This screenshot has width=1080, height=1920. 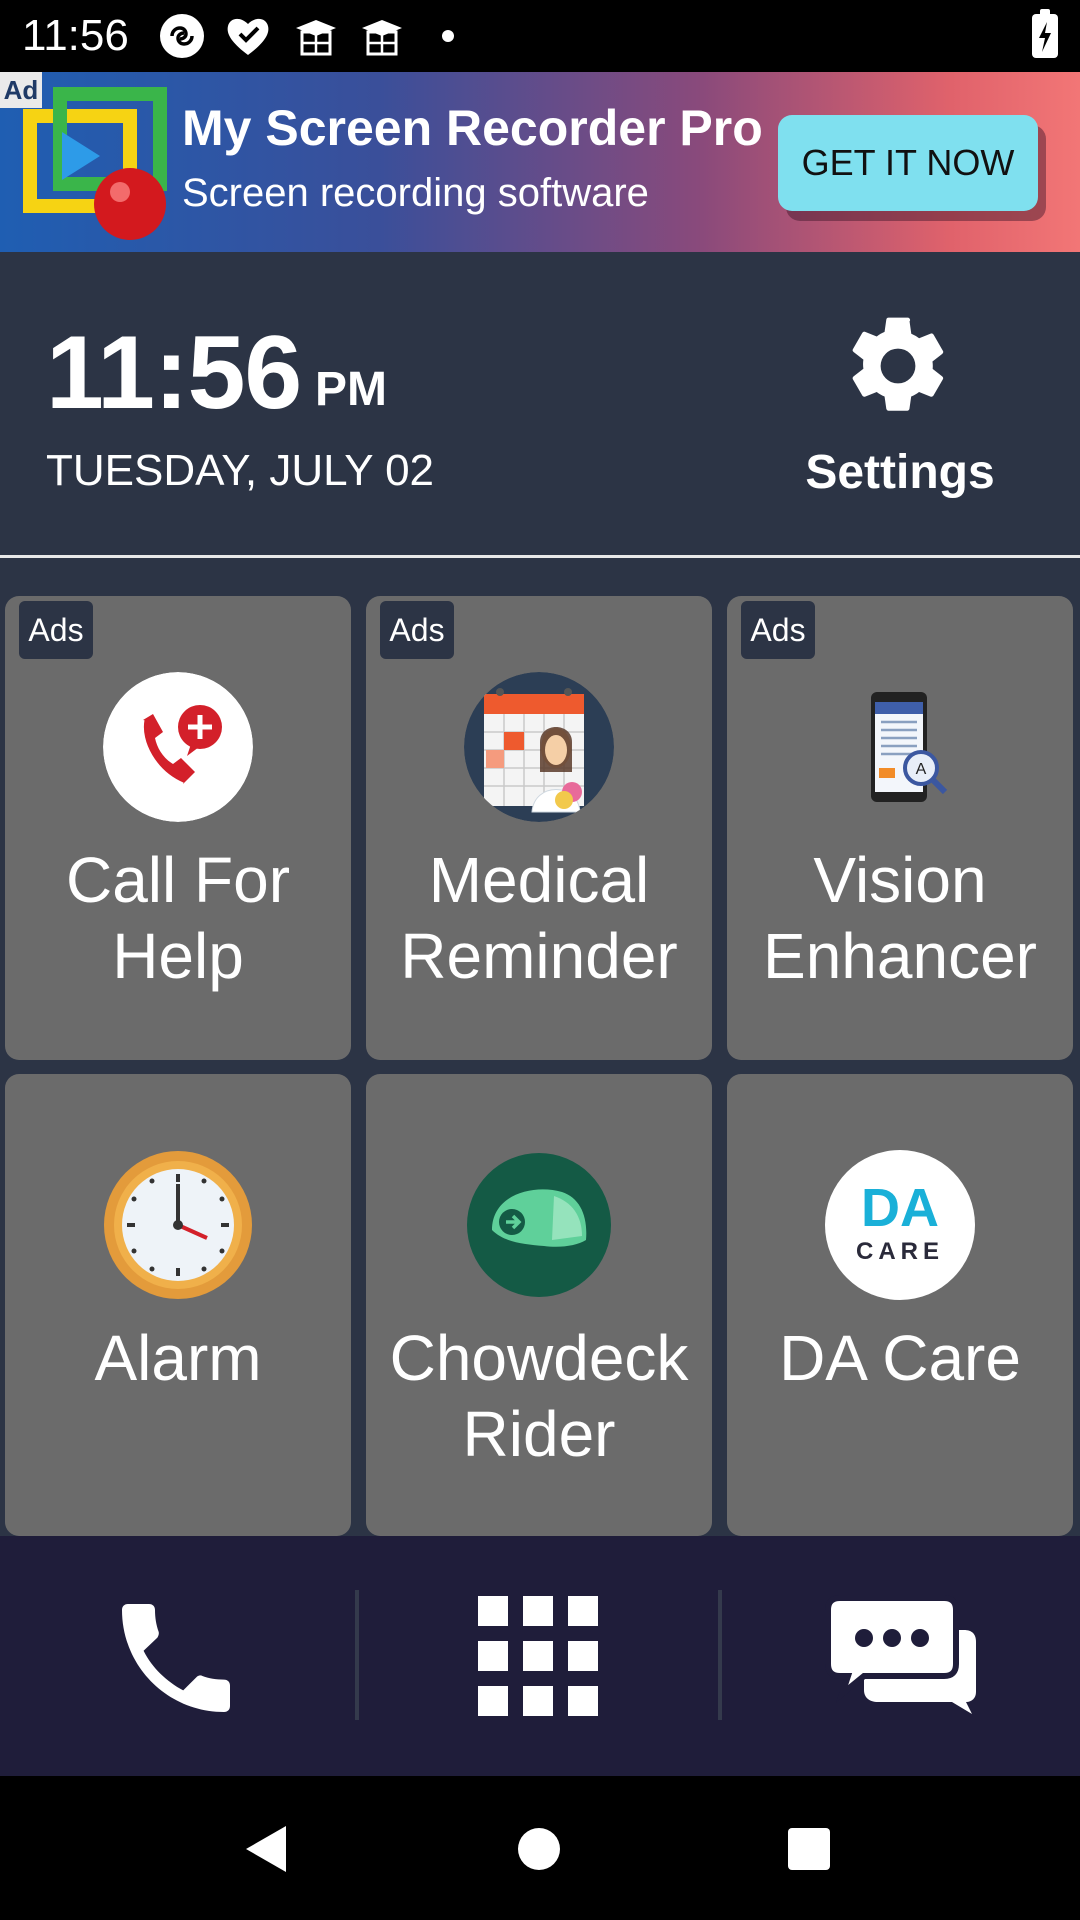 I want to click on openai-app-icon, so click(x=182, y=36).